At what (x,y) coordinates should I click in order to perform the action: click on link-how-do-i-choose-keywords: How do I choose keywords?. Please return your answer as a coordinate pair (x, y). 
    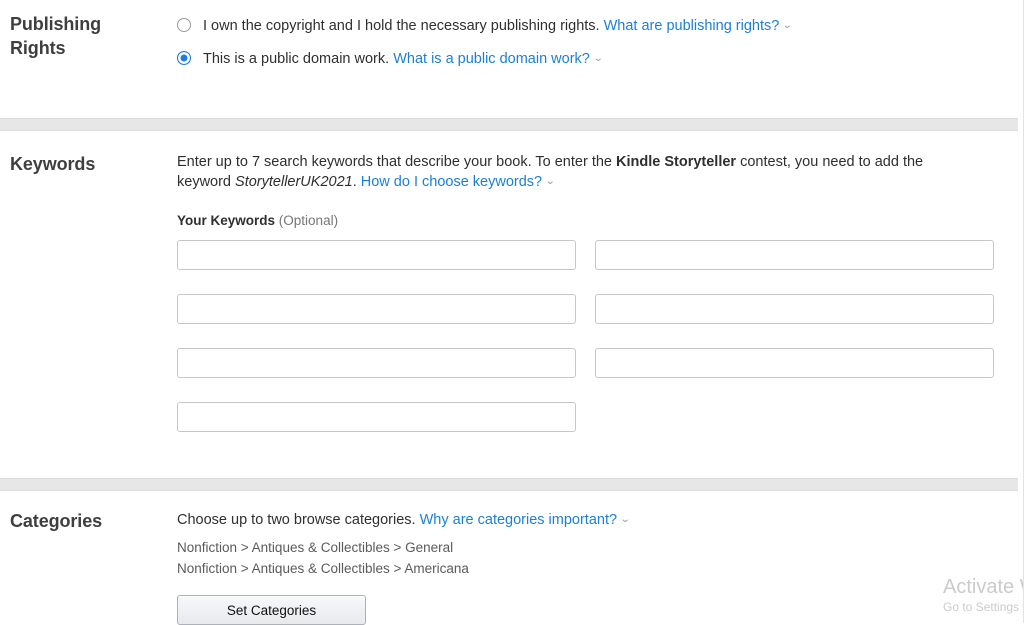
    Looking at the image, I should click on (451, 182).